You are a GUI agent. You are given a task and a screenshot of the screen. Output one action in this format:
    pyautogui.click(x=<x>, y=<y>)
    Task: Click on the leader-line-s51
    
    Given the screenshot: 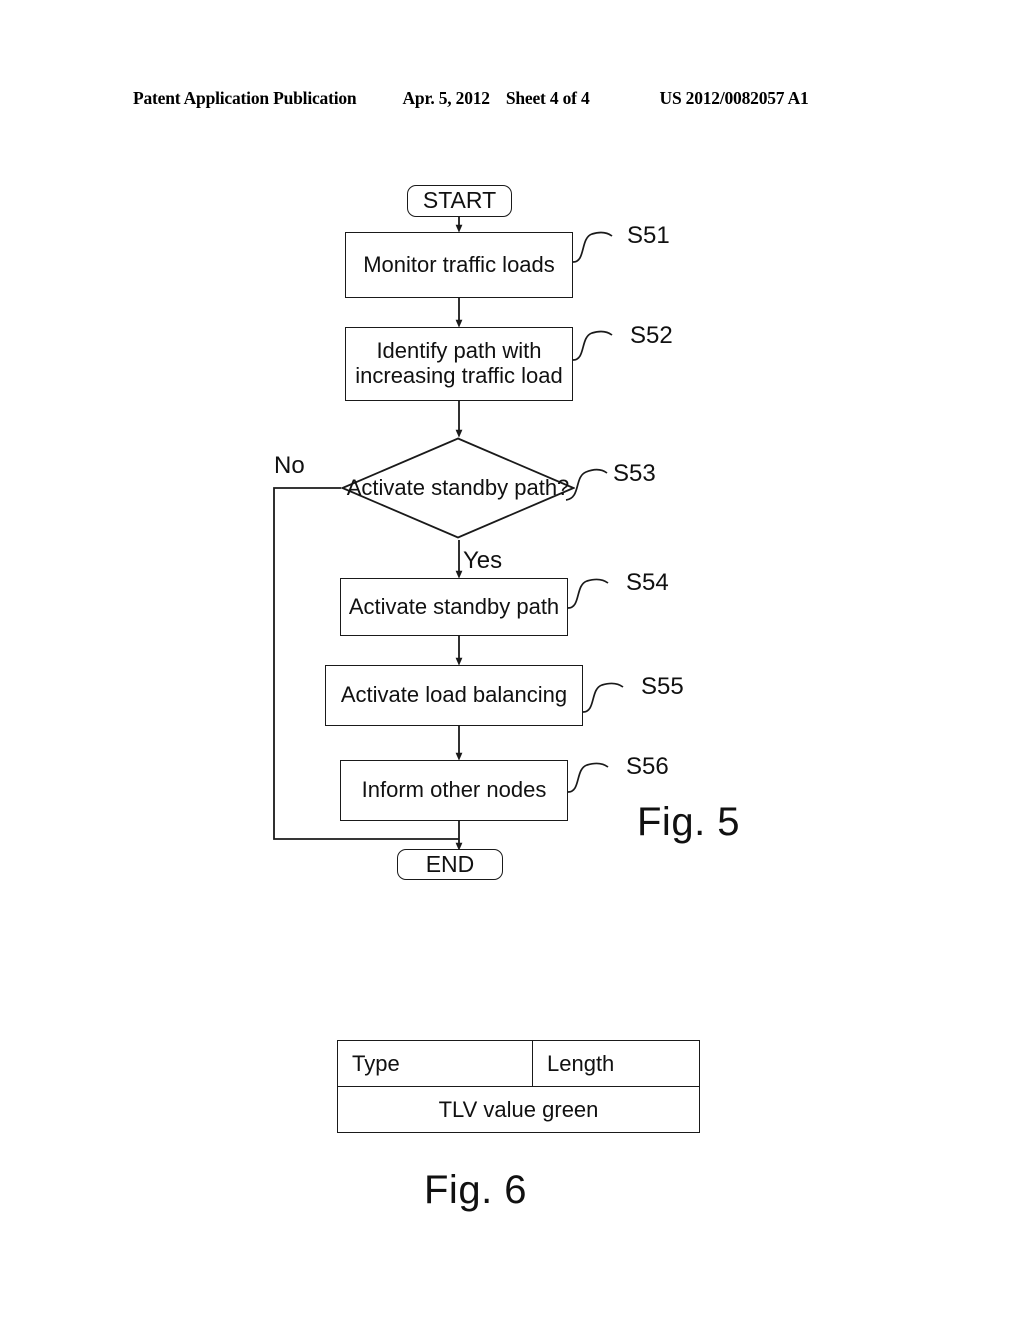 What is the action you would take?
    pyautogui.click(x=592, y=247)
    